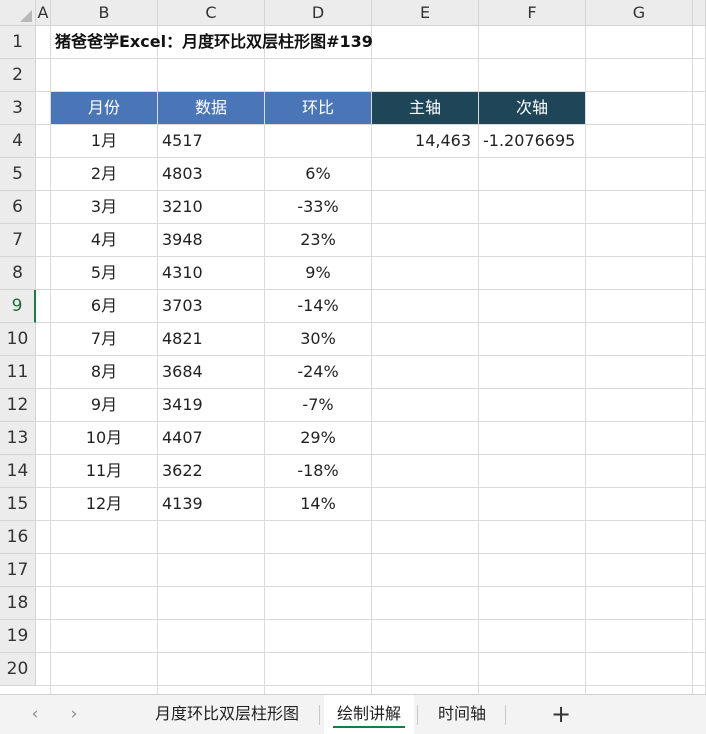  What do you see at coordinates (318, 273) in the screenshot?
I see `cell-mom: 9%` at bounding box center [318, 273].